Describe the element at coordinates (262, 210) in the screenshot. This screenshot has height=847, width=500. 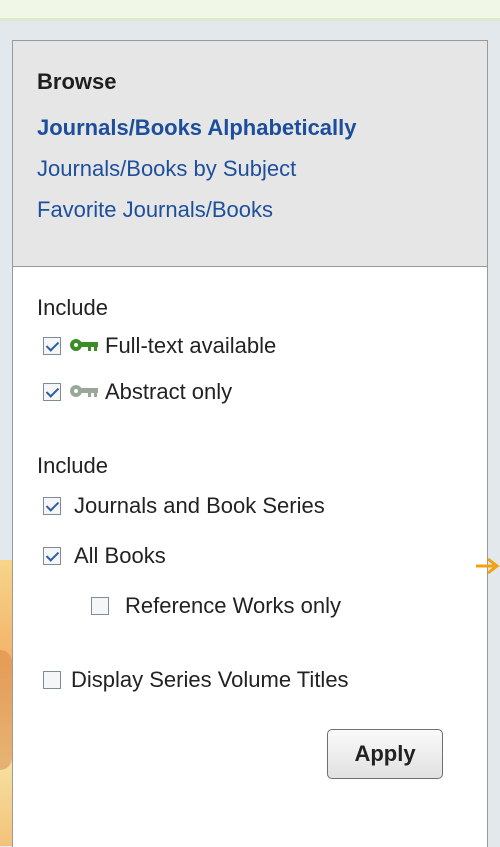
I see `browse-link-favorites: Favorite Journals/Books` at that location.